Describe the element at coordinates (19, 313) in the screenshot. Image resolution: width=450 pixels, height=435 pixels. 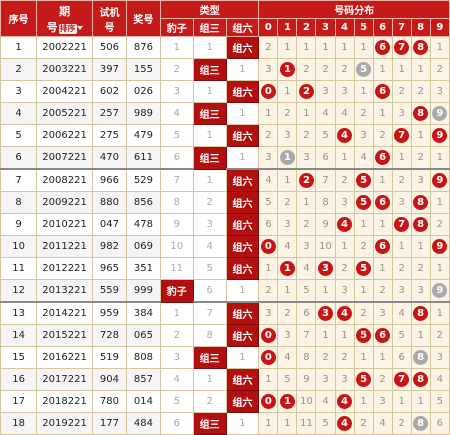
I see `row-index: 13` at that location.